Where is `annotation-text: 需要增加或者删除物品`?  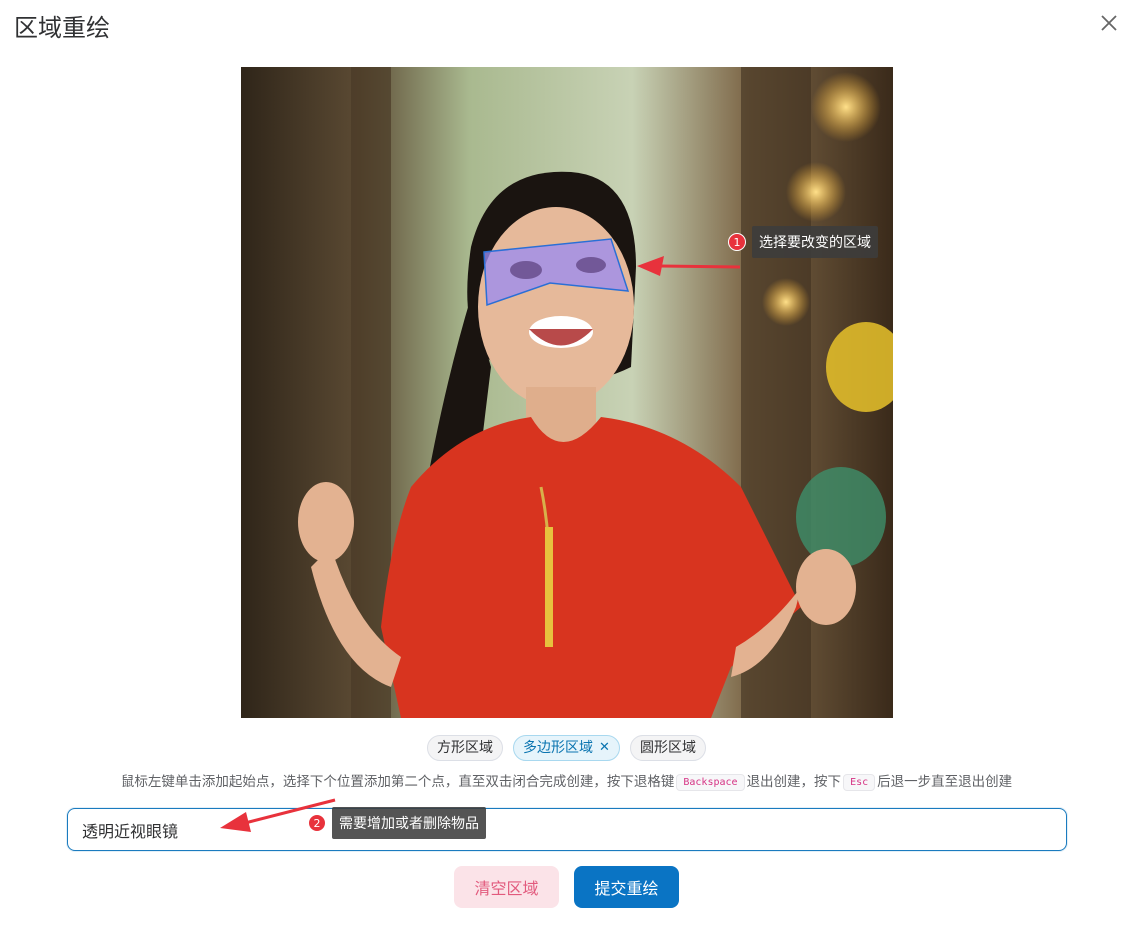
annotation-text: 需要增加或者删除物品 is located at coordinates (409, 823).